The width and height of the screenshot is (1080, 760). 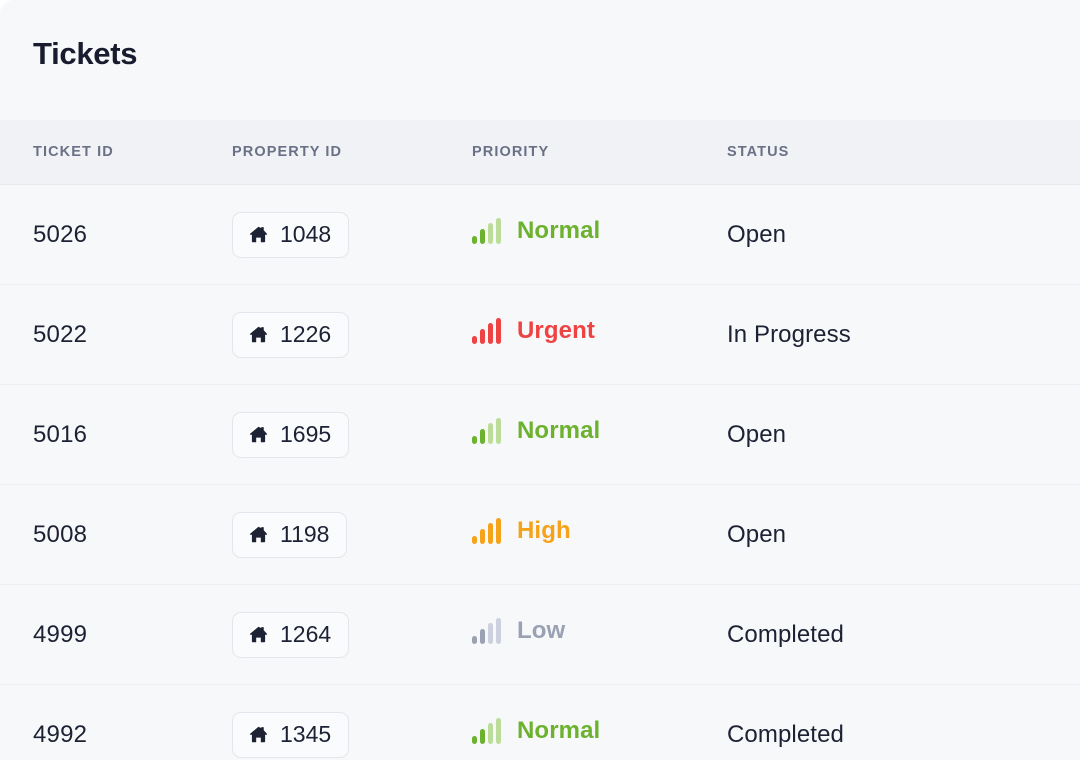 I want to click on cell-property-id: 1198, so click(x=330, y=534).